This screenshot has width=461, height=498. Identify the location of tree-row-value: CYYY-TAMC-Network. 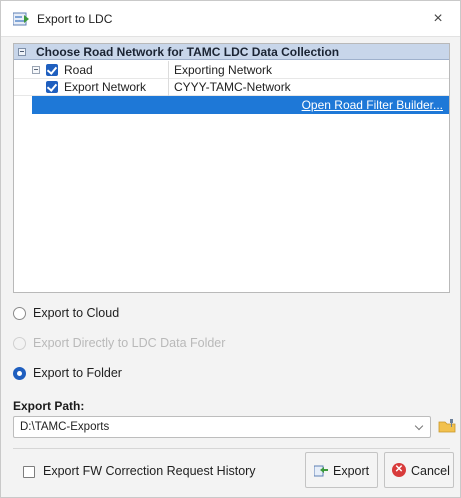
(232, 87).